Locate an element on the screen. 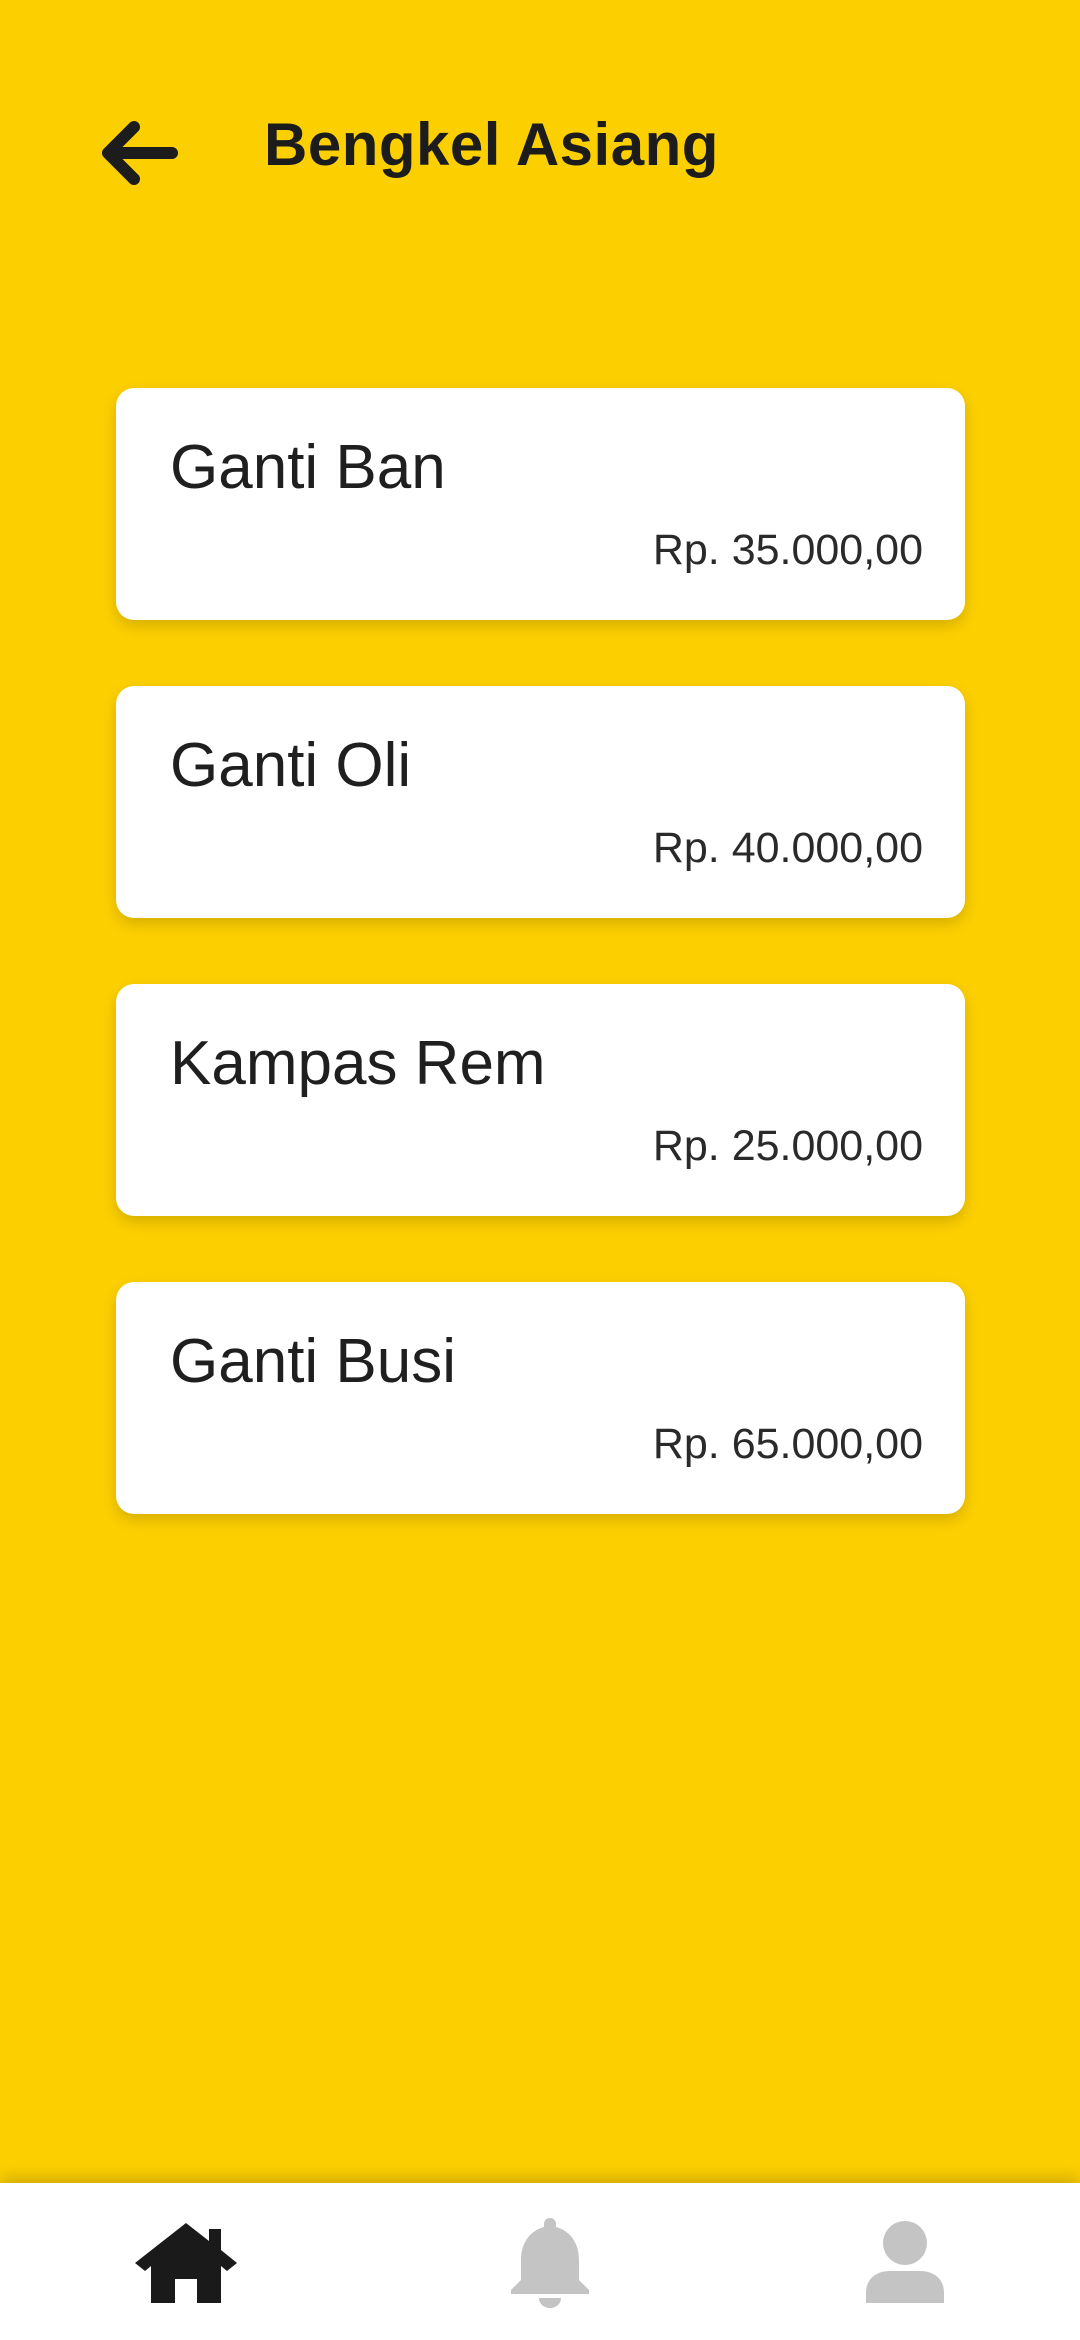 The width and height of the screenshot is (1080, 2340). app-header: Bengkel Asiang is located at coordinates (540, 150).